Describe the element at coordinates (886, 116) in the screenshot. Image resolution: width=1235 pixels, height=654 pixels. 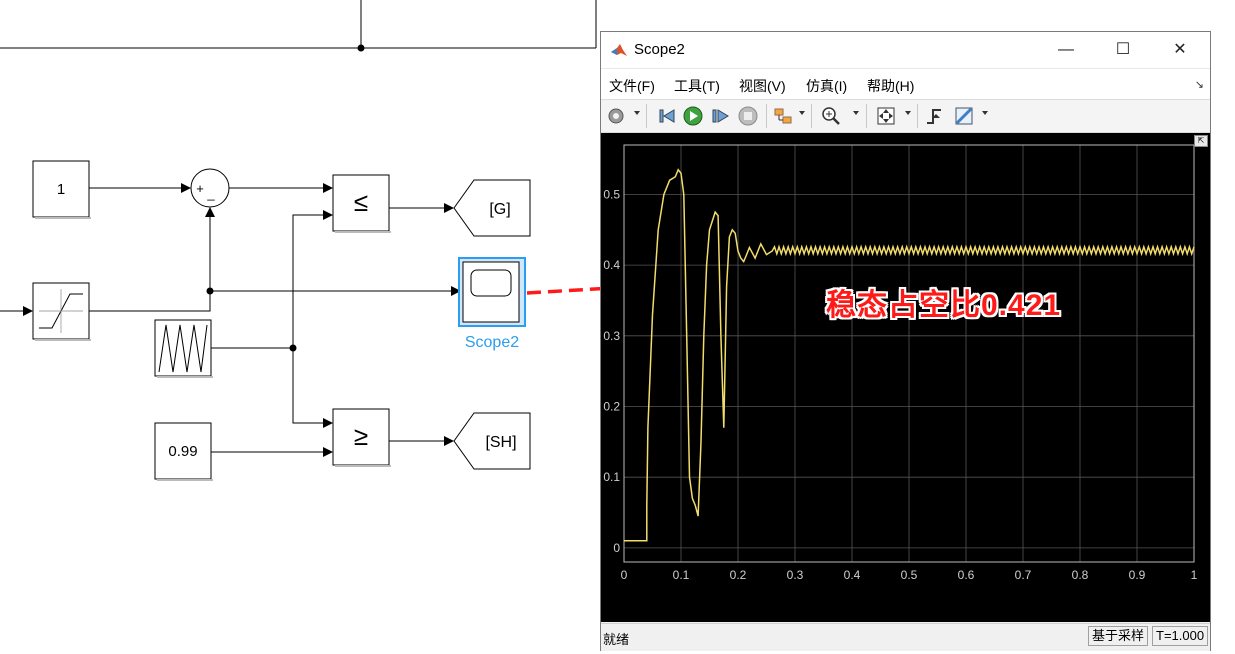
I see `fit-to-view-icon` at that location.